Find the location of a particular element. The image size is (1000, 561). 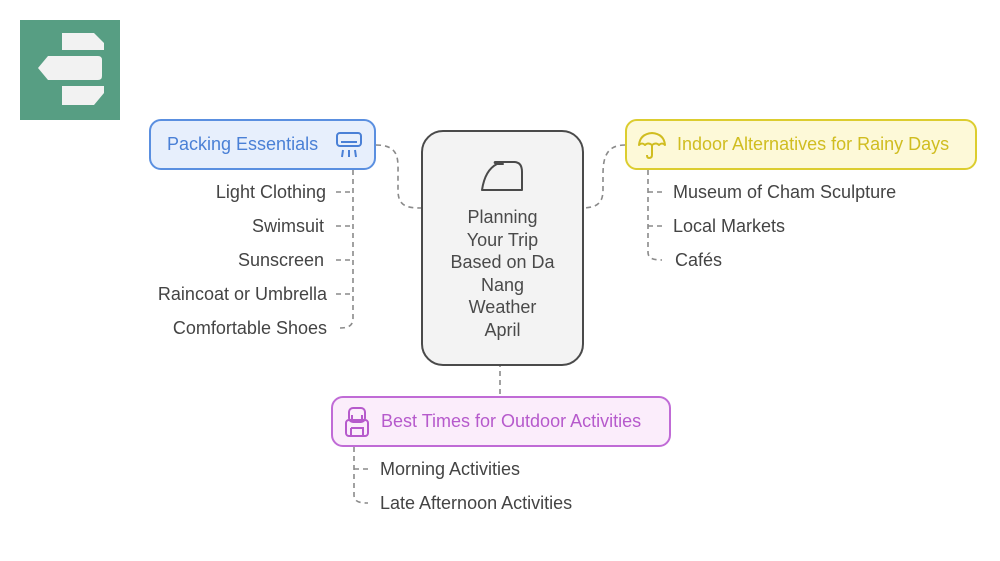

logo is located at coordinates (70, 70).